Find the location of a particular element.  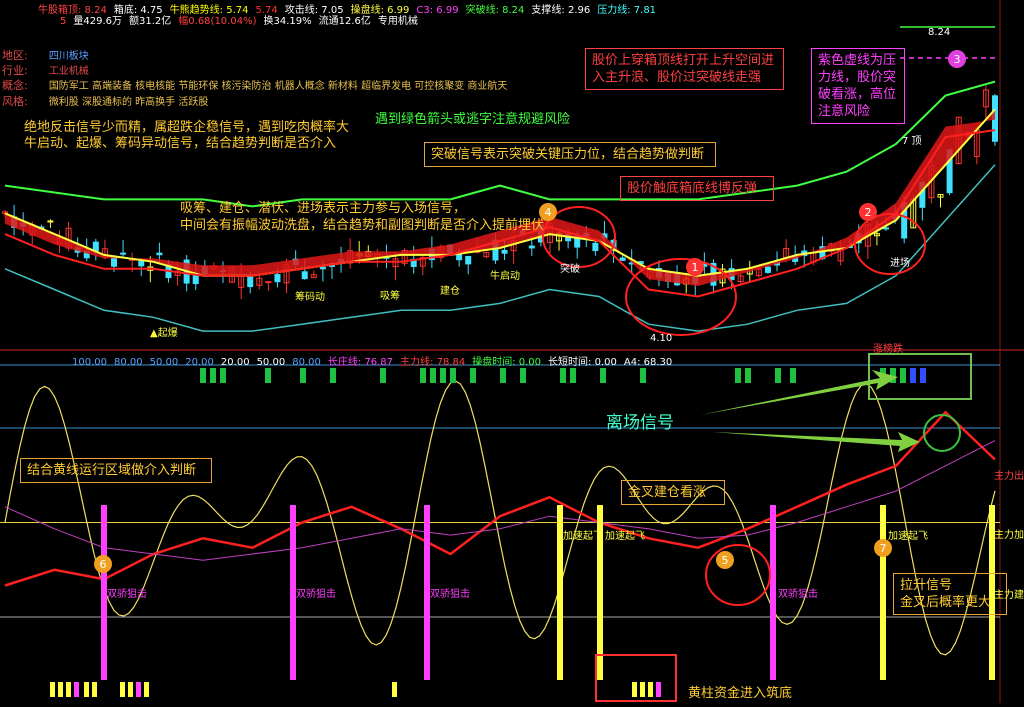

signal-niu: 牛启动 is located at coordinates (505, 276).